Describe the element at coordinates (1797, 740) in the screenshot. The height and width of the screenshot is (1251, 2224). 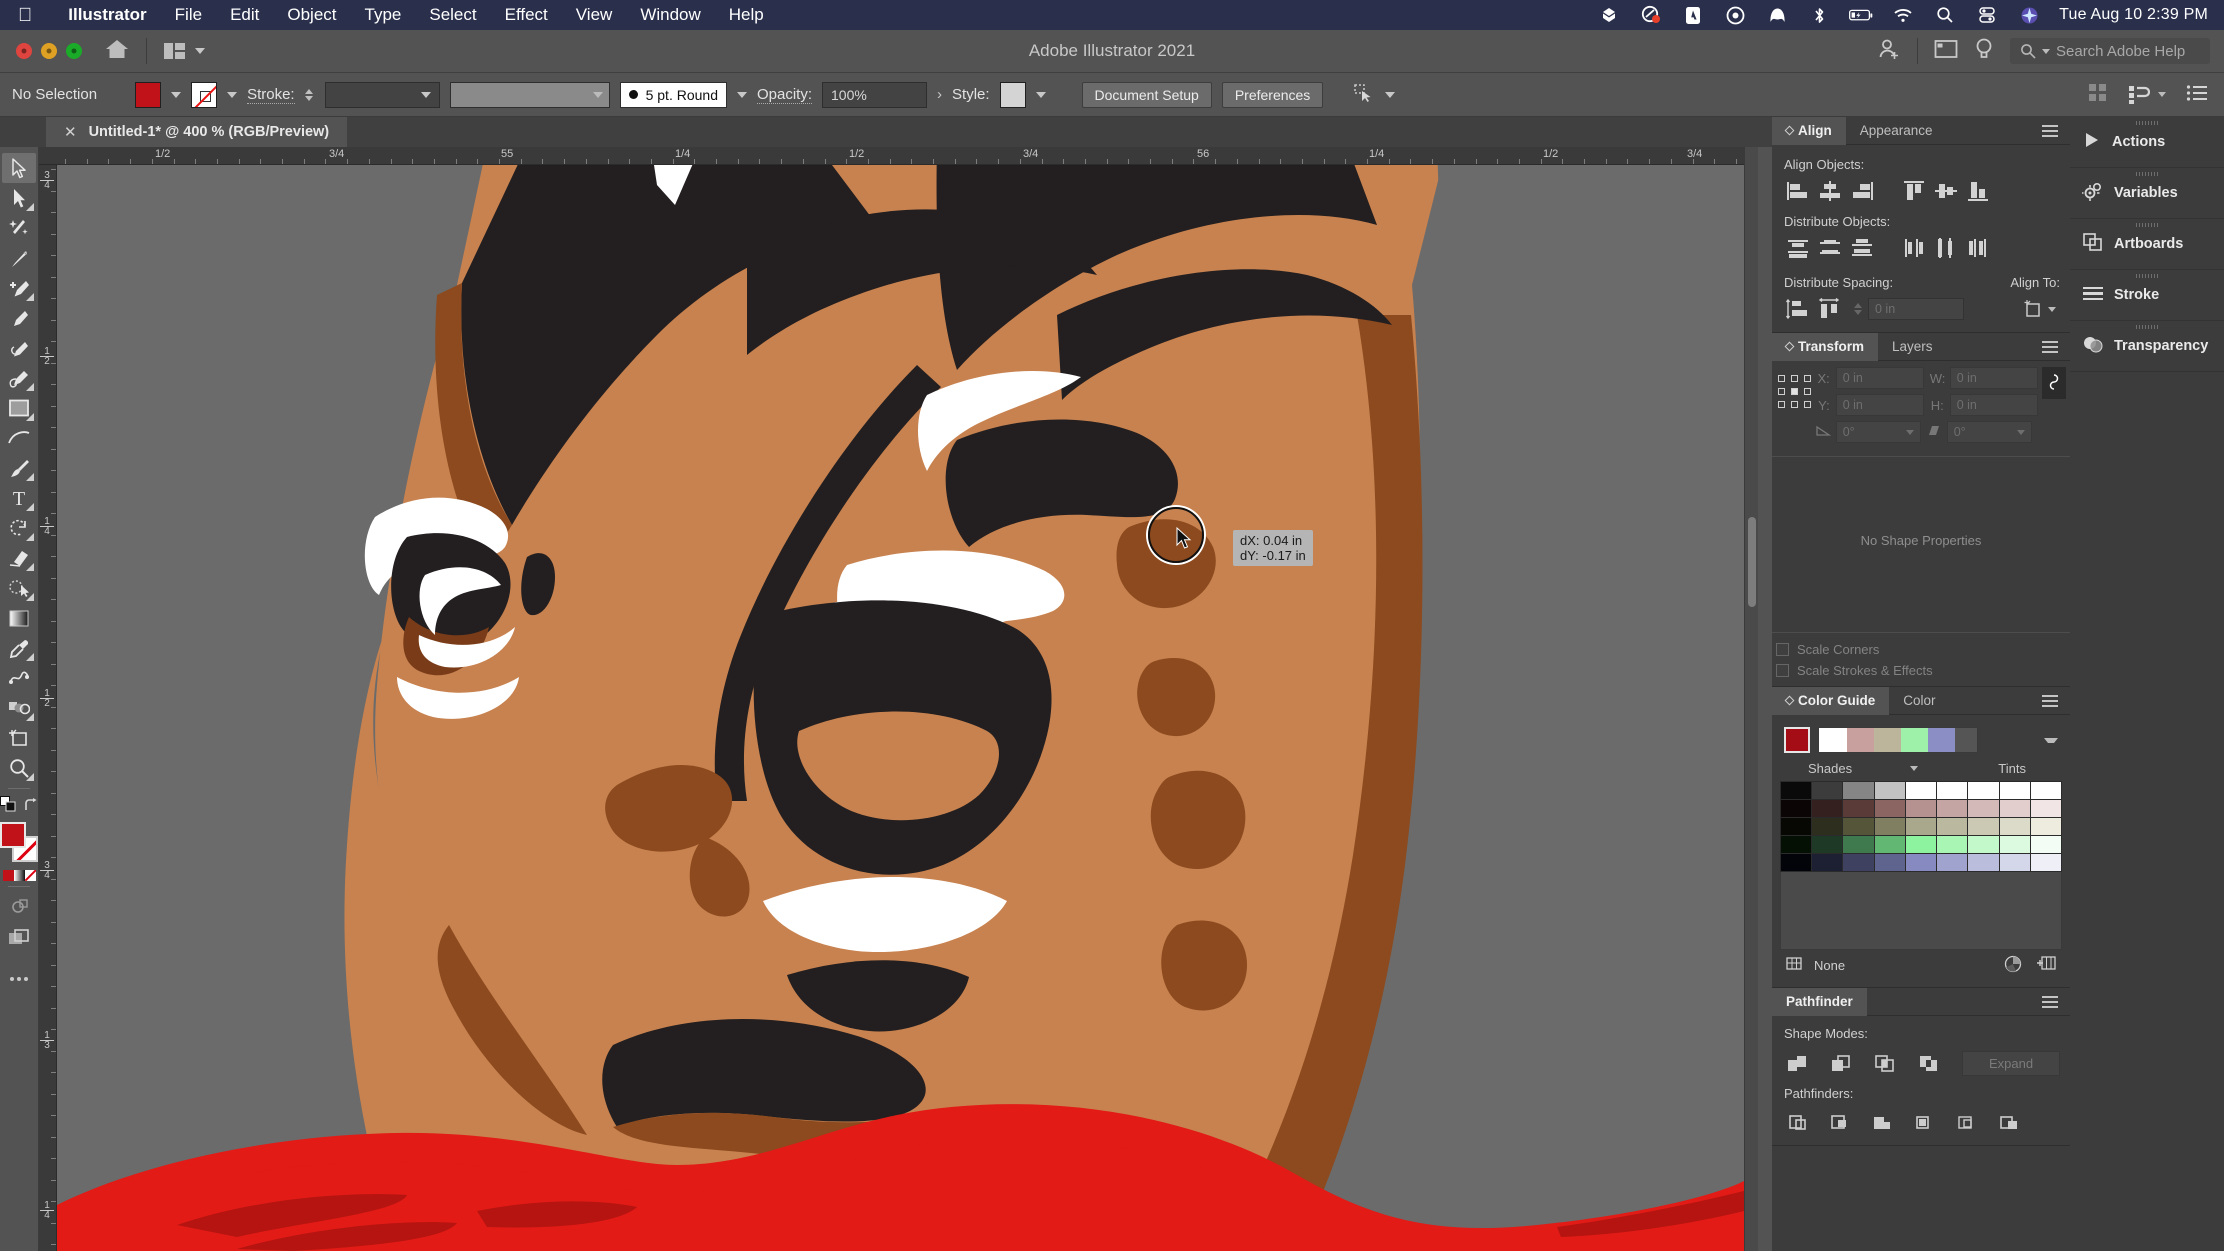
I see `base-color-swatch` at that location.